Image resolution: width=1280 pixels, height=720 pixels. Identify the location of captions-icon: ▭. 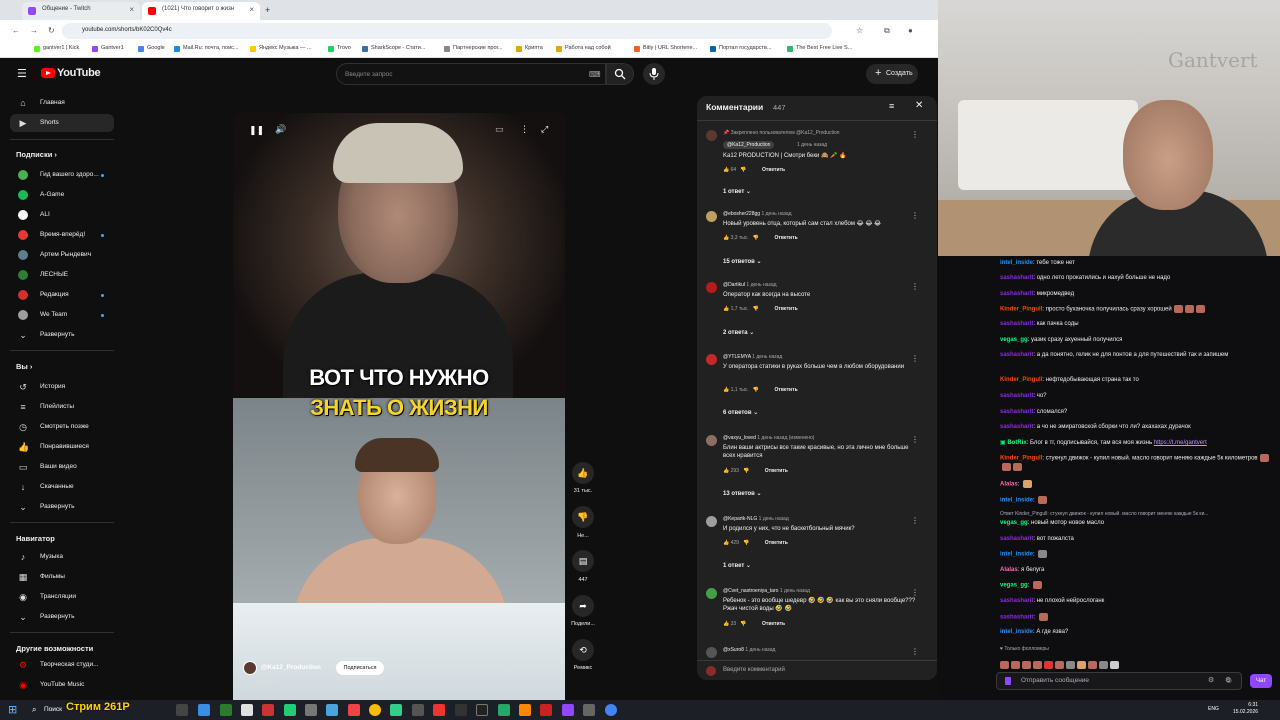
(499, 129).